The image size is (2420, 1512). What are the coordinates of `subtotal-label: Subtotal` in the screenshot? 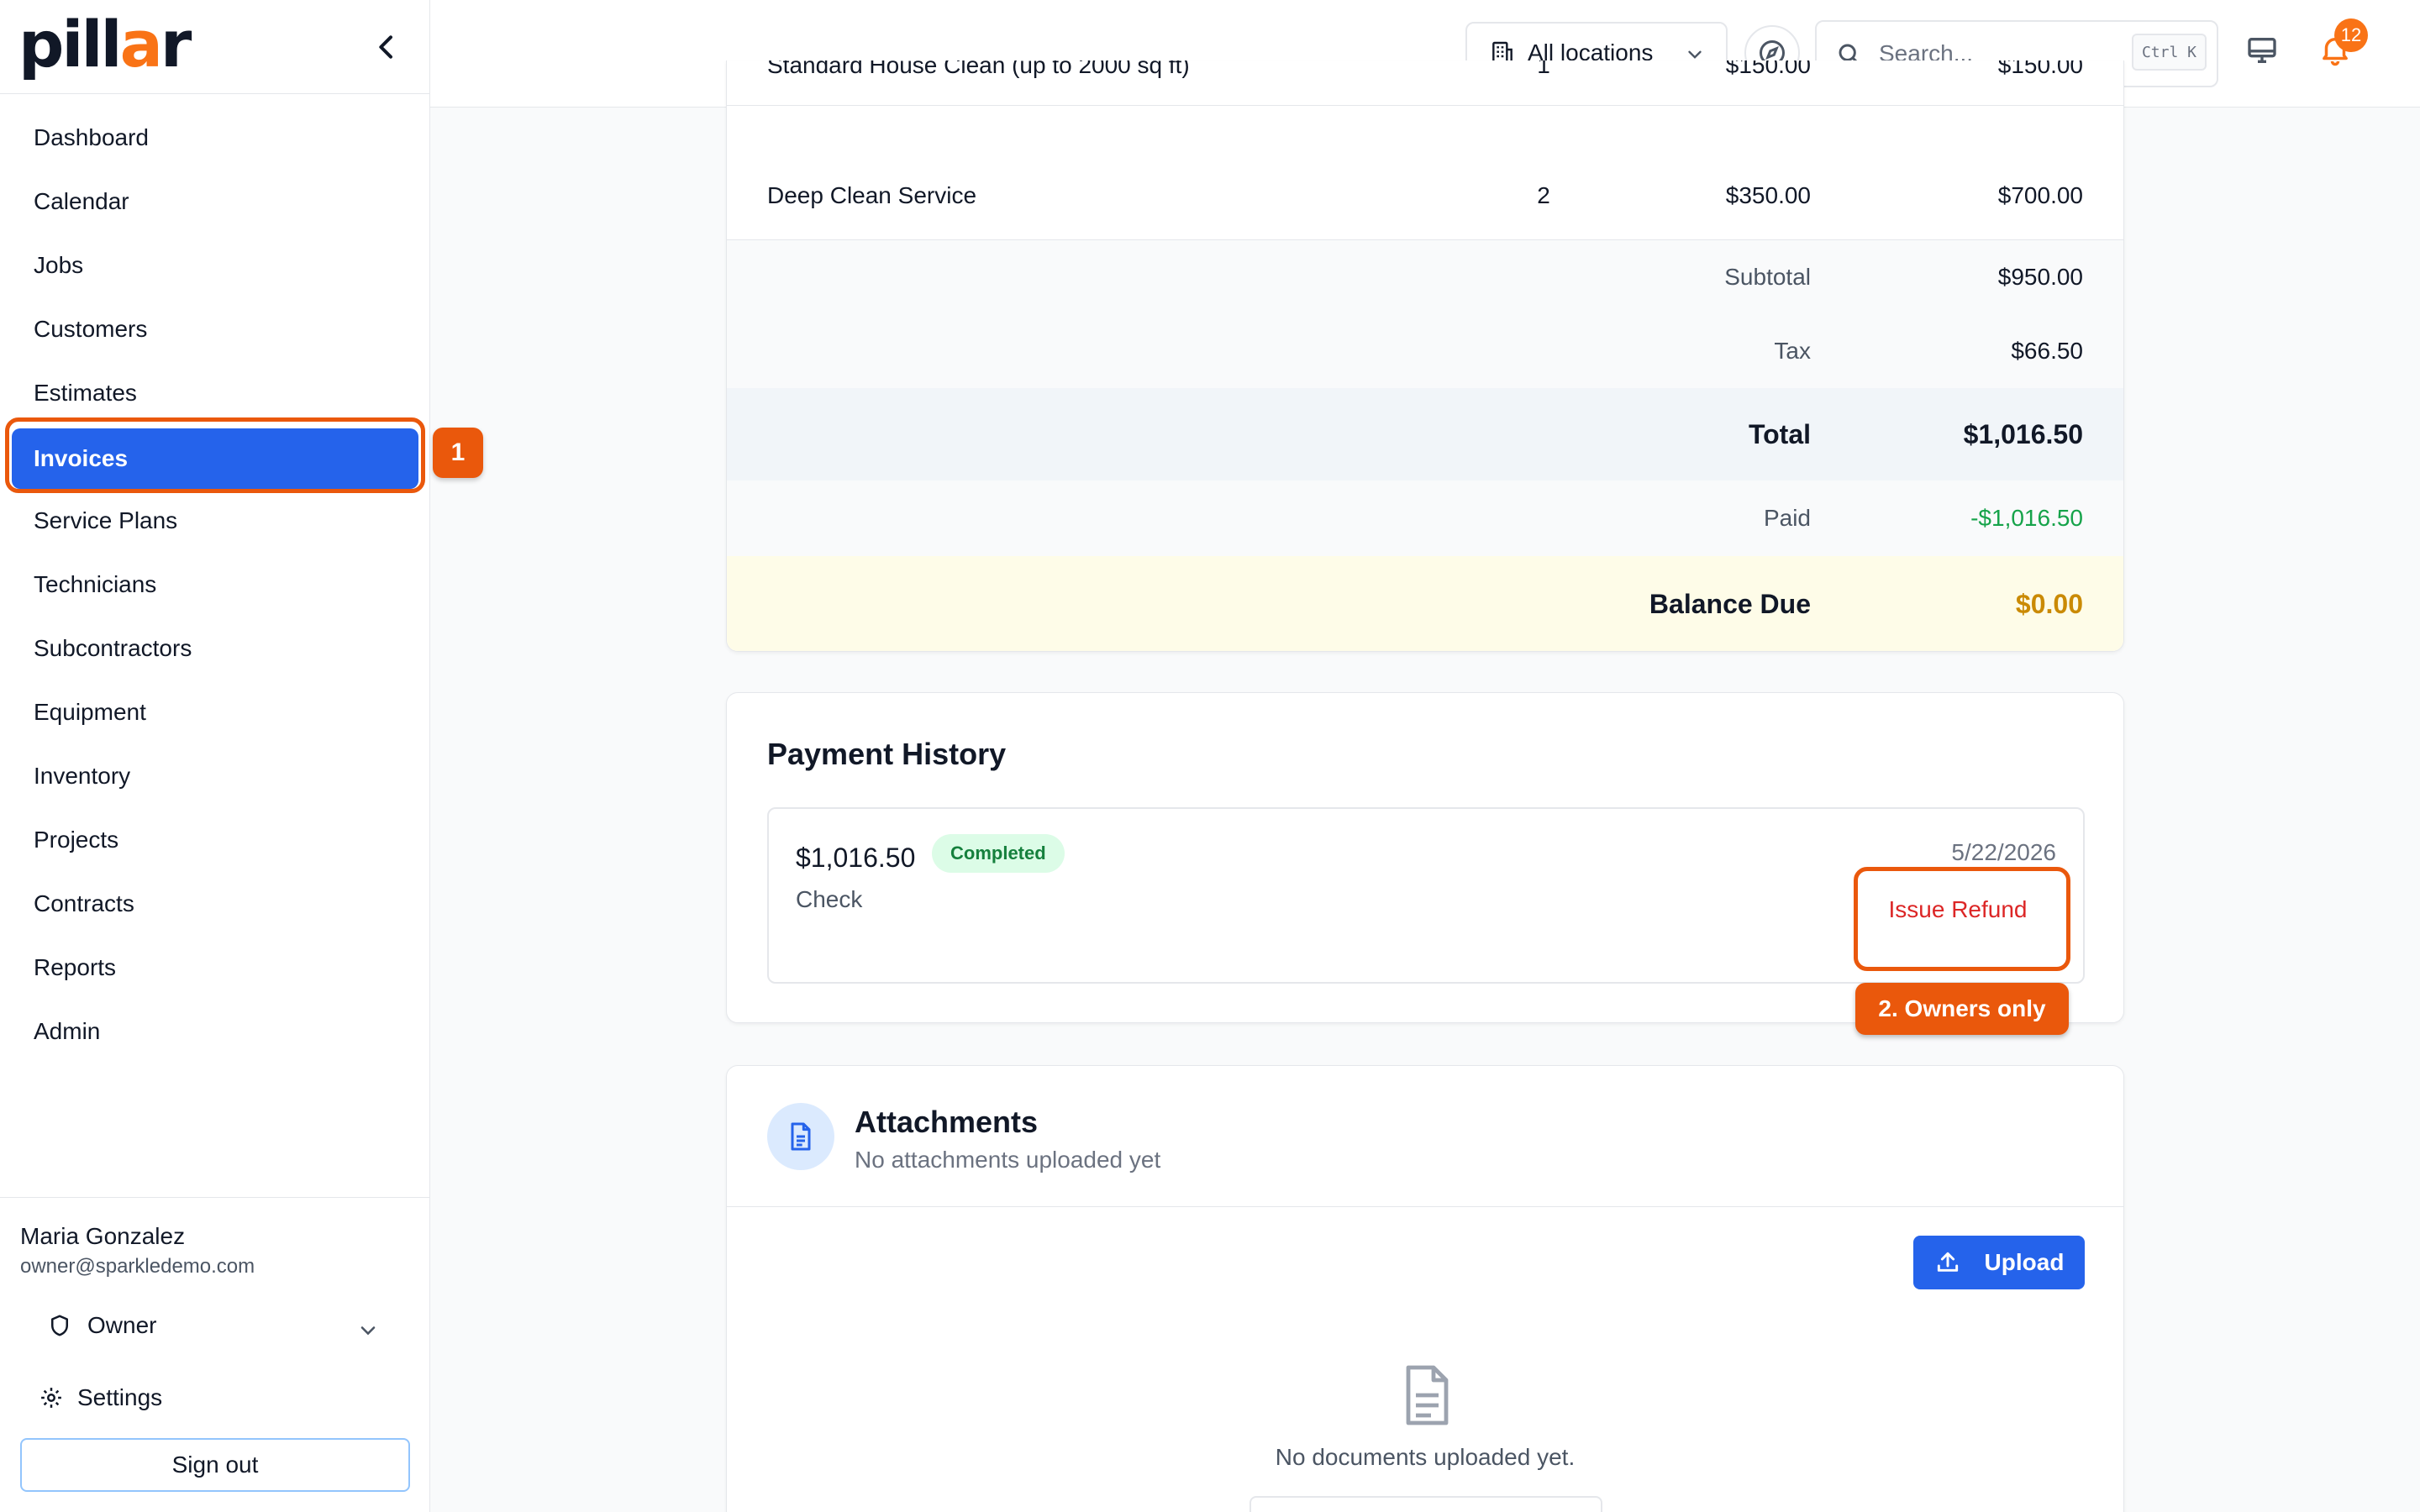 It's located at (1767, 277).